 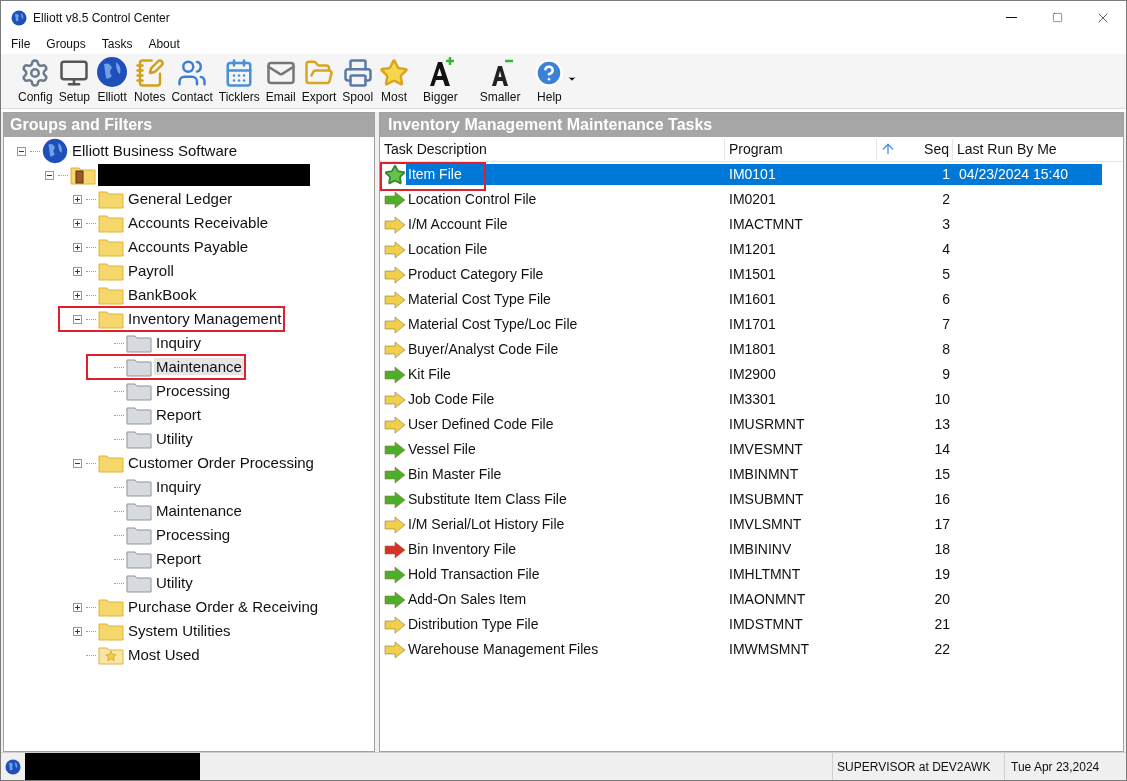 What do you see at coordinates (741, 324) in the screenshot?
I see `task-row: Material Cost Type/Loc File IM1701 7` at bounding box center [741, 324].